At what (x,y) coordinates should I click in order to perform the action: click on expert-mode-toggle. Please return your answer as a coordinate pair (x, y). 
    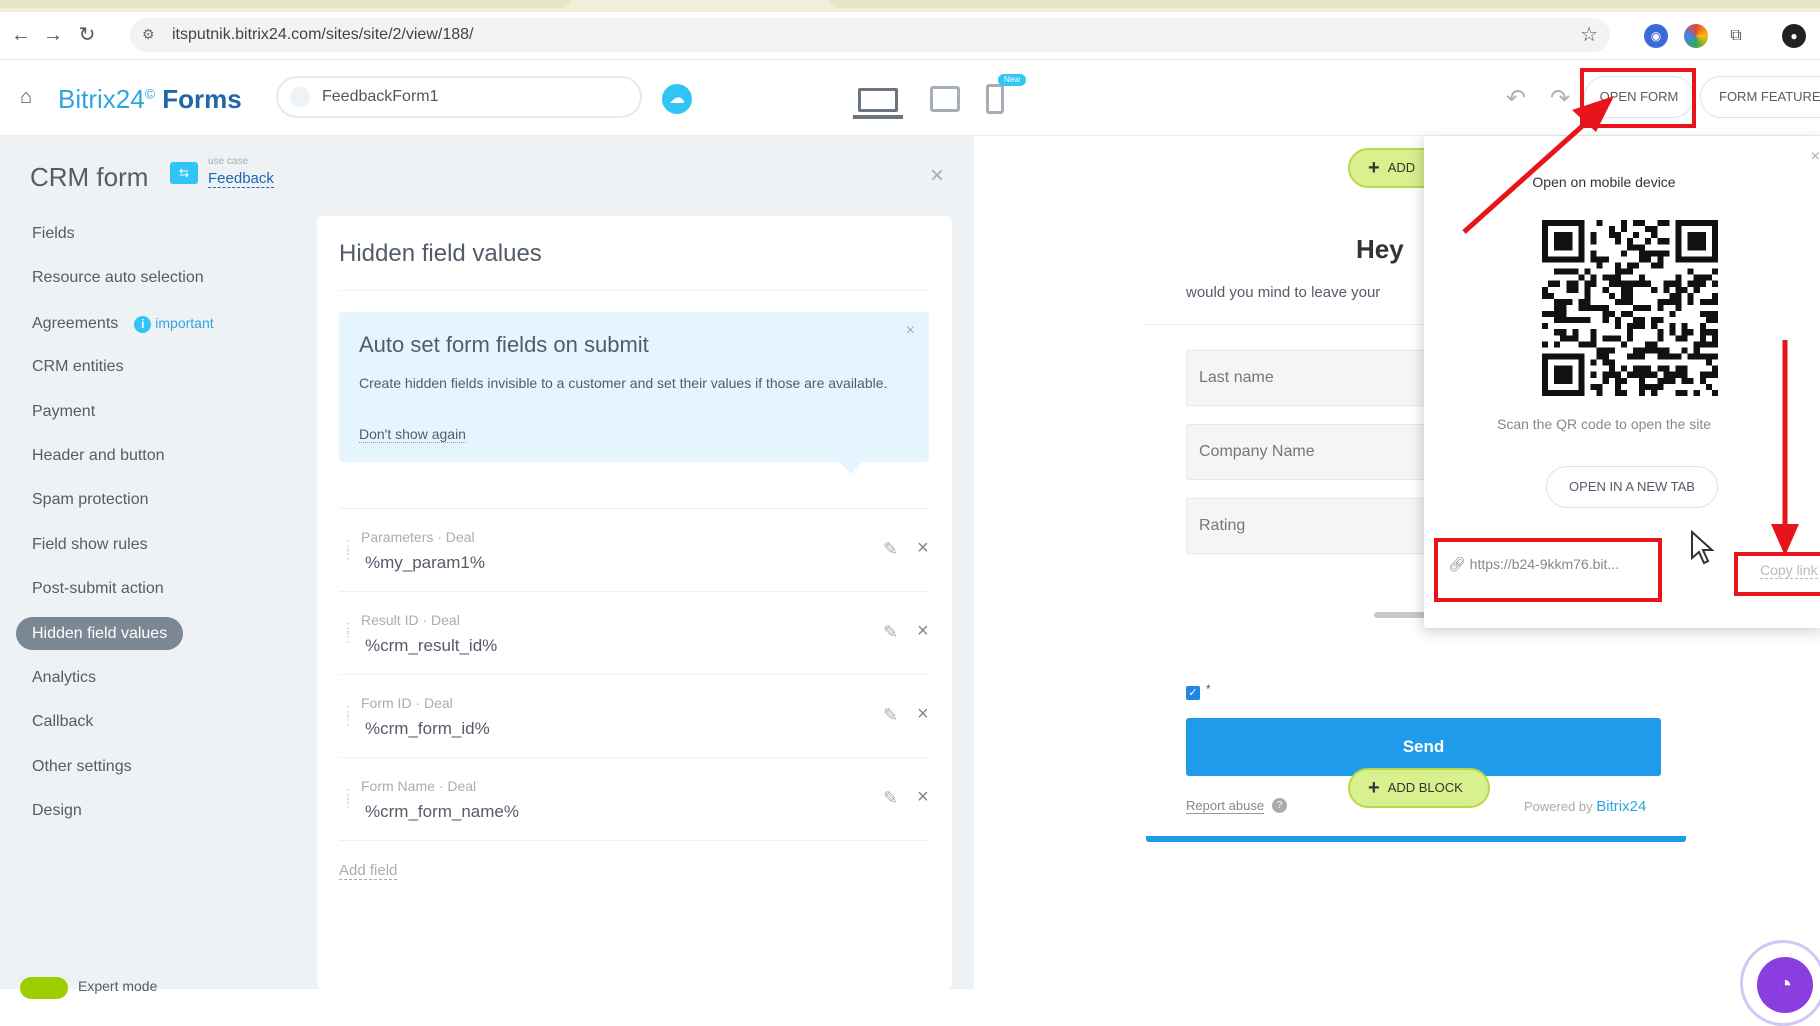
    Looking at the image, I should click on (44, 988).